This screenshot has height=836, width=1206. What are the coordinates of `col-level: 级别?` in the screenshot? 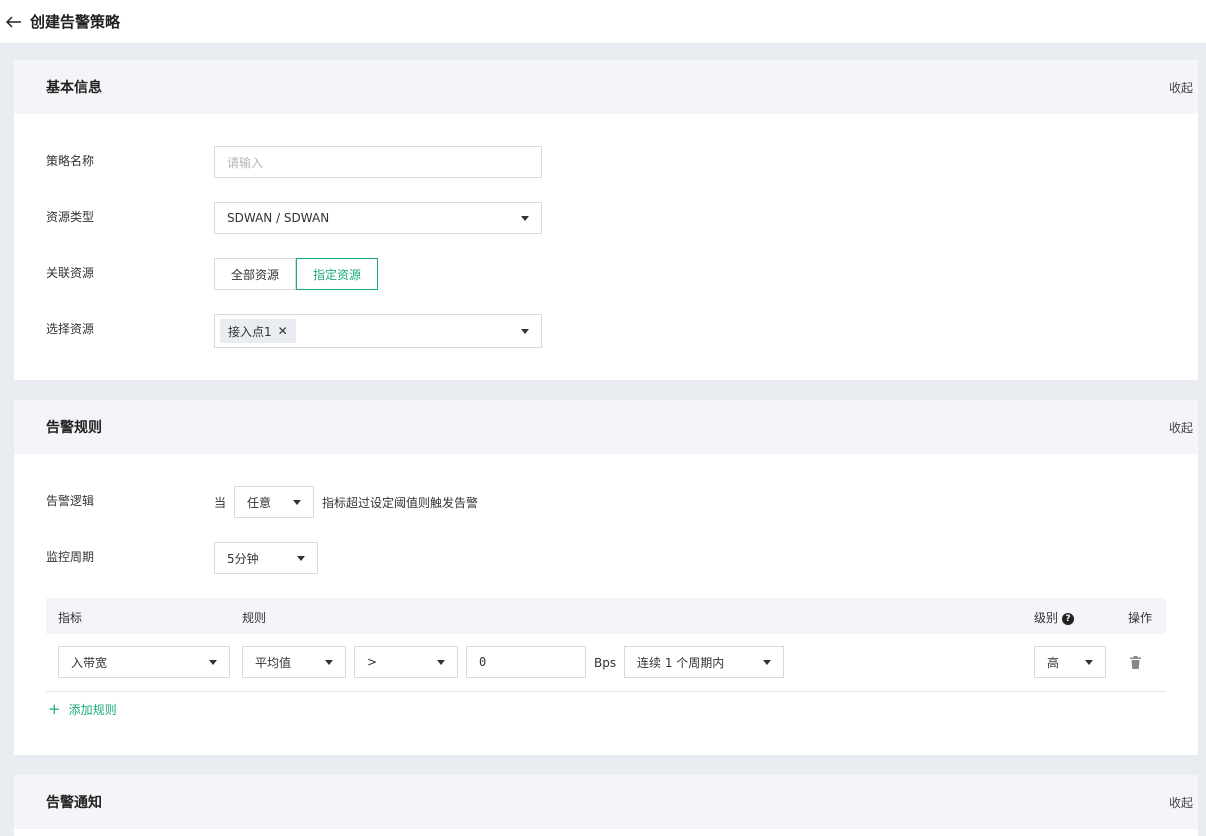 It's located at (1054, 617).